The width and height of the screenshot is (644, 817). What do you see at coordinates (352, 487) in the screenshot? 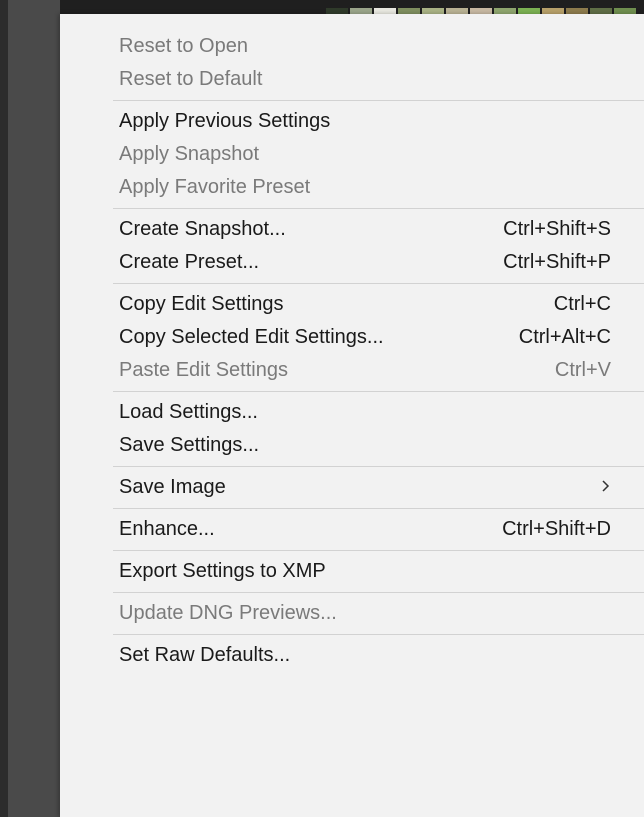
I see `menu-item-save-image: Save Image` at bounding box center [352, 487].